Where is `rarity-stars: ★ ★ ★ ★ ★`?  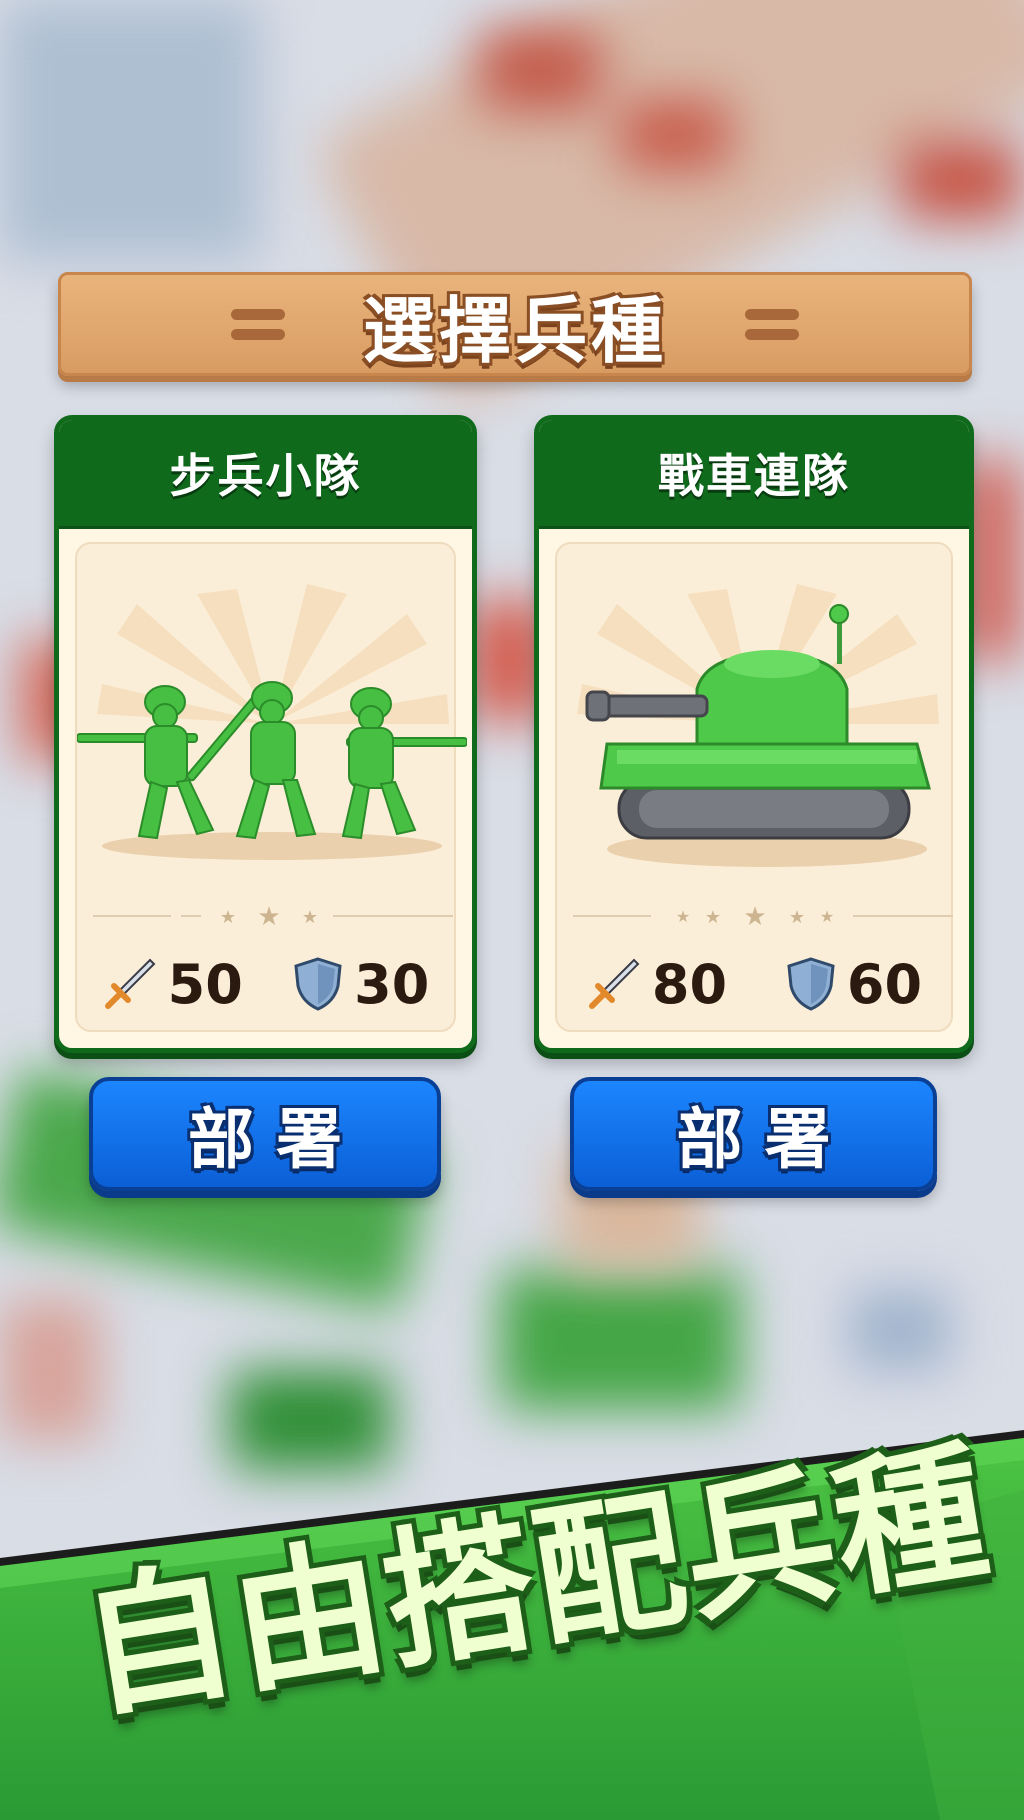 rarity-stars: ★ ★ ★ ★ ★ is located at coordinates (763, 916).